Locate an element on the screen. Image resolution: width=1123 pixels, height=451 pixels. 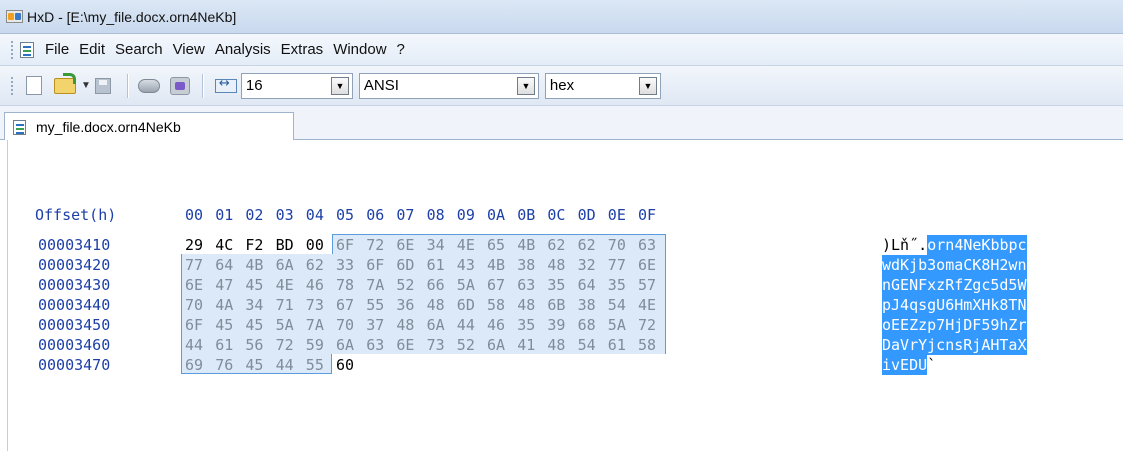
menubar-grip-icon is located at coordinates (12, 49).